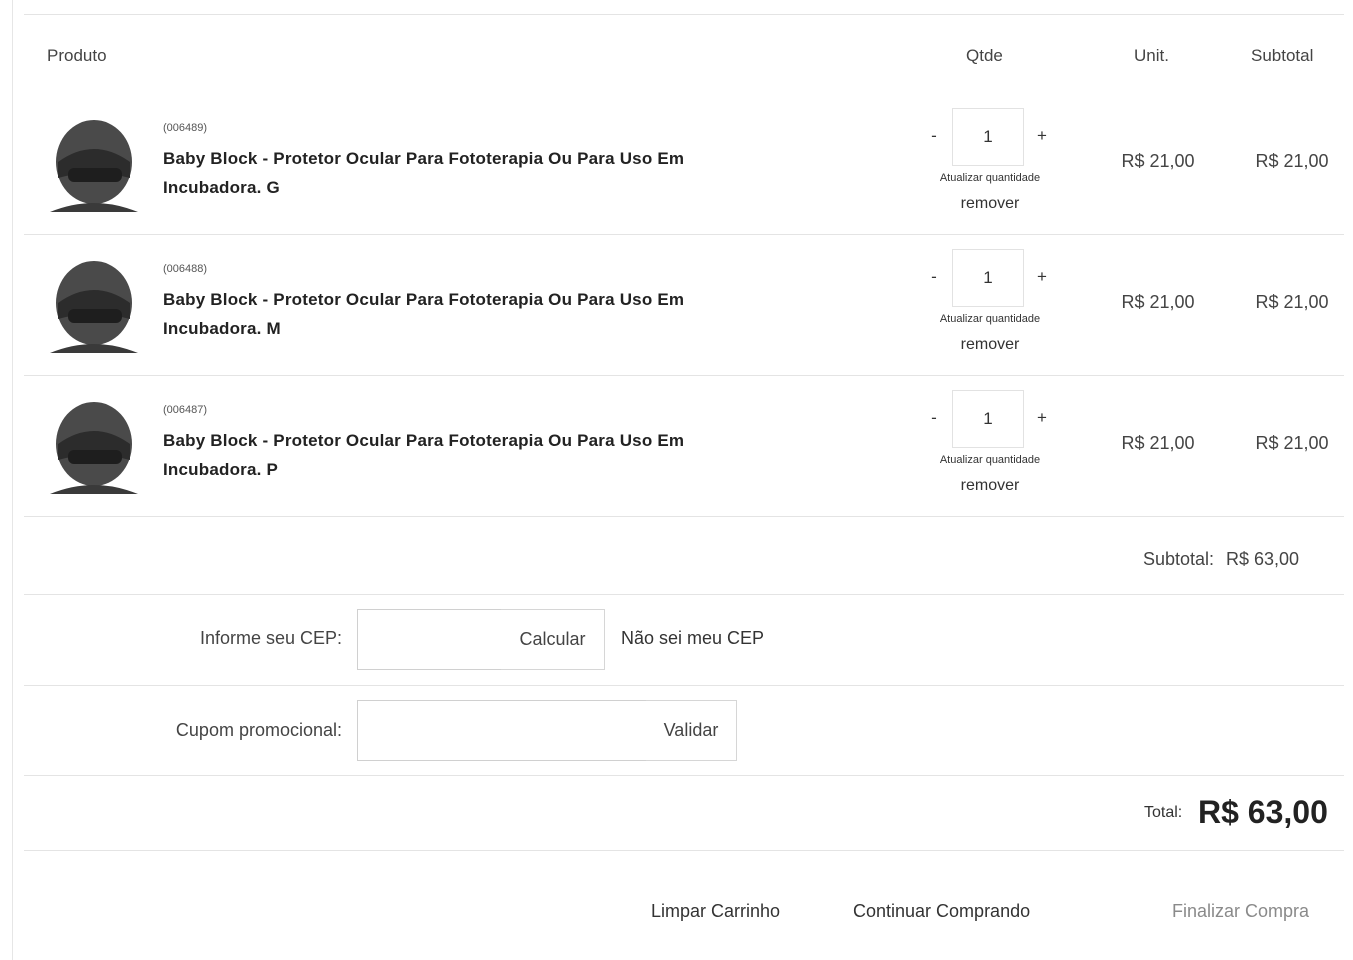 This screenshot has height=960, width=1353. Describe the element at coordinates (270, 638) in the screenshot. I see `cep-label: Informe seu CEP:` at that location.